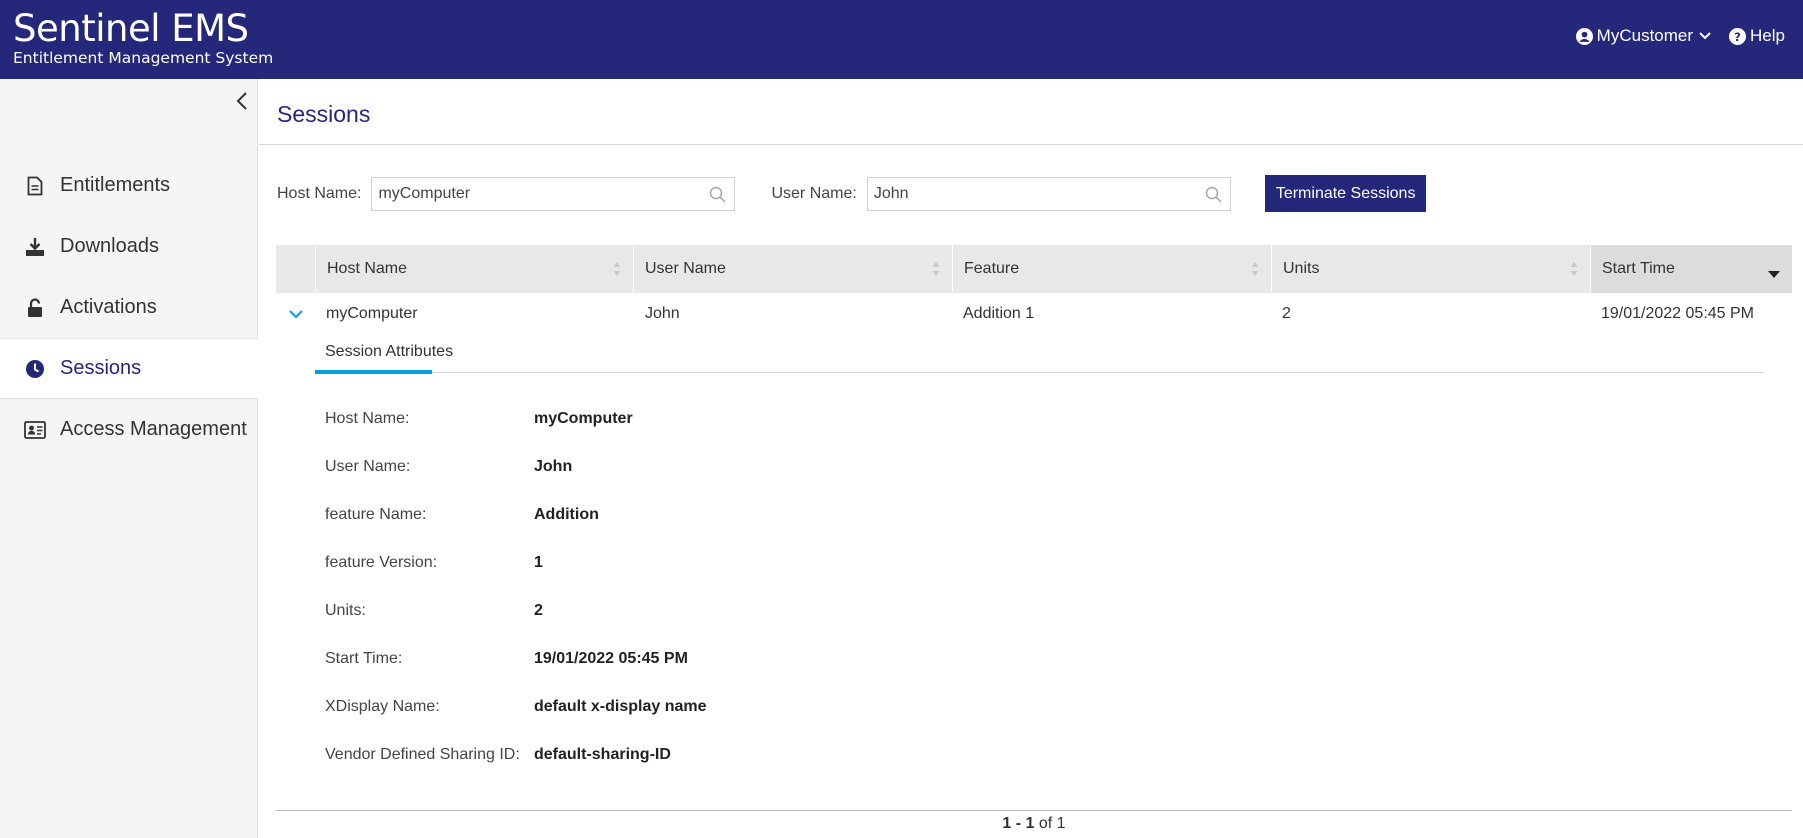  I want to click on user-circle-icon, so click(1584, 36).